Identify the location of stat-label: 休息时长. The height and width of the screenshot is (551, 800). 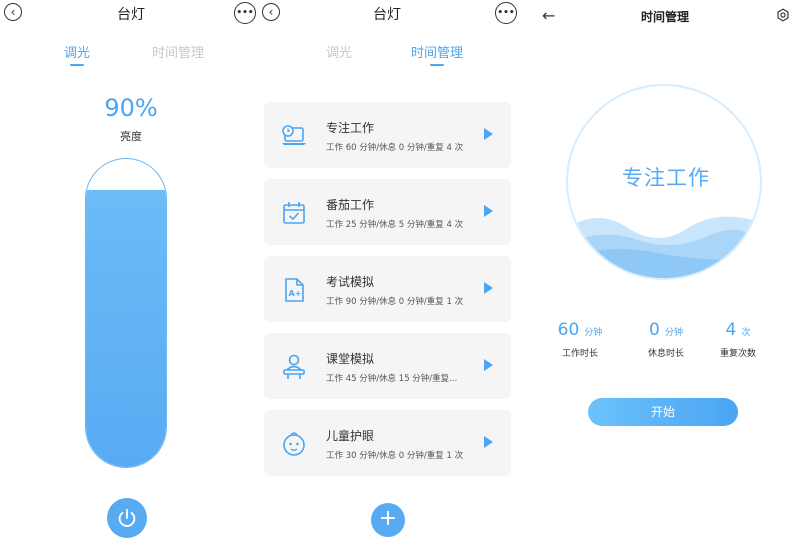
(665, 354).